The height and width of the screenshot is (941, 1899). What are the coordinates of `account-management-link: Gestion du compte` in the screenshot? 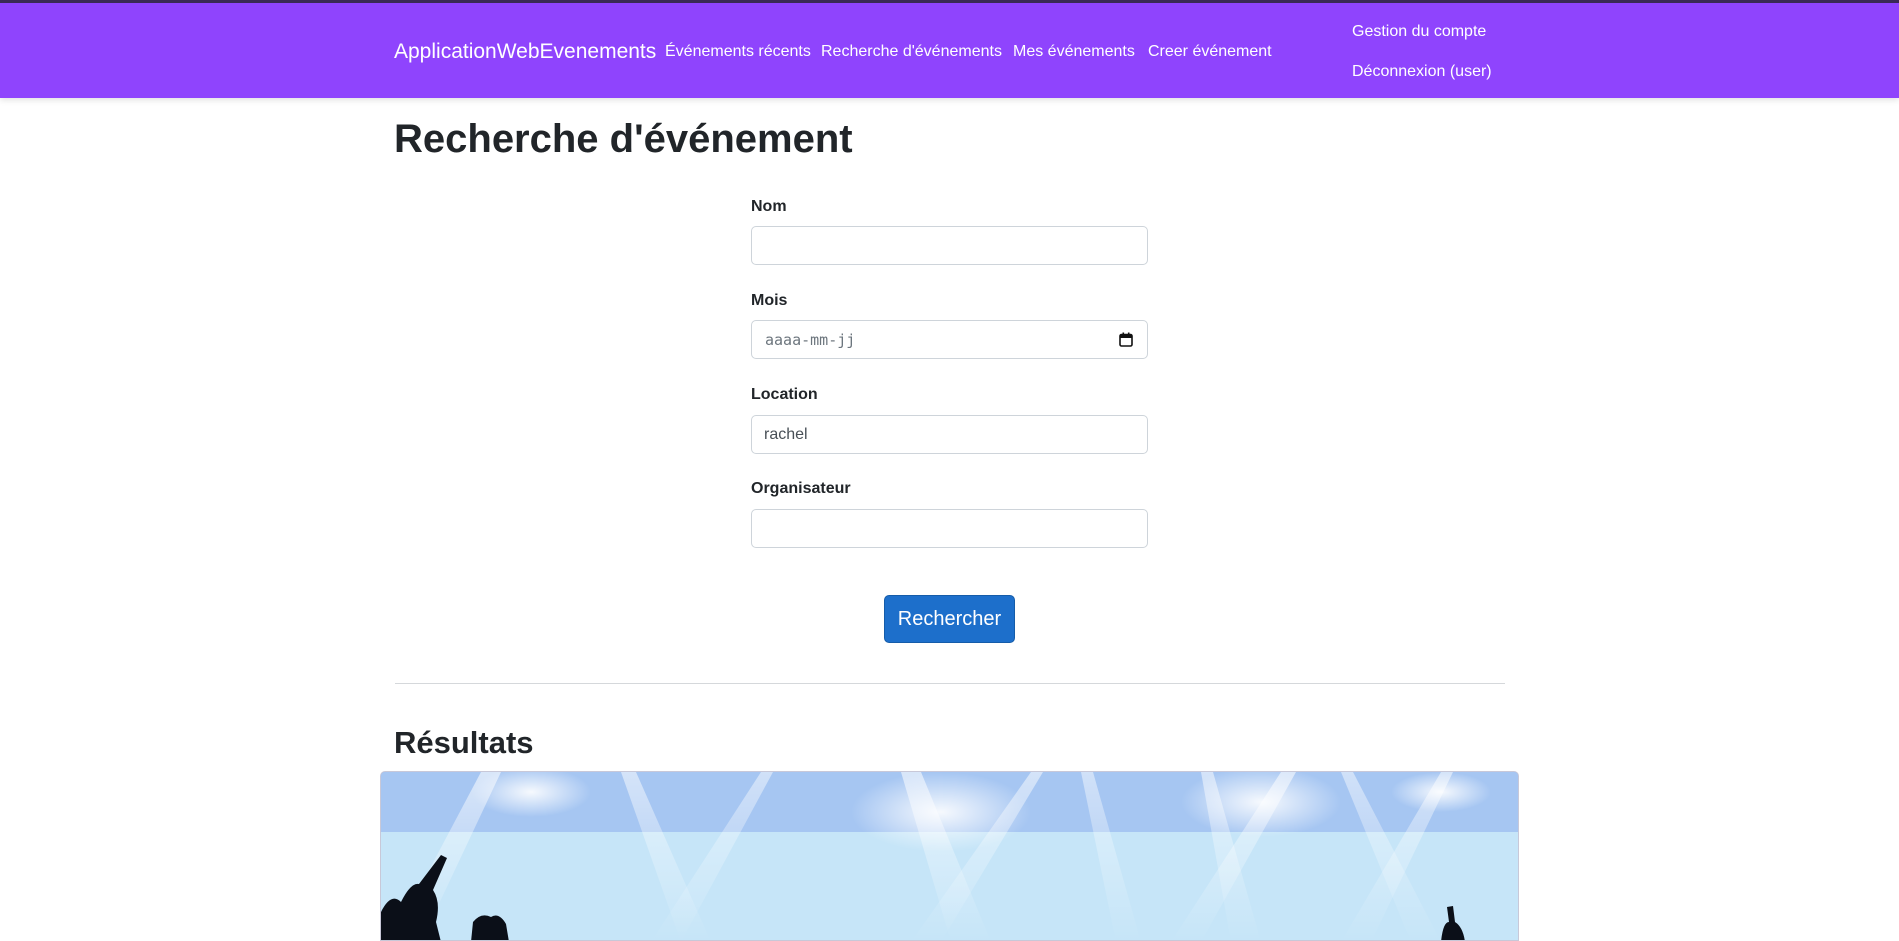 It's located at (1419, 32).